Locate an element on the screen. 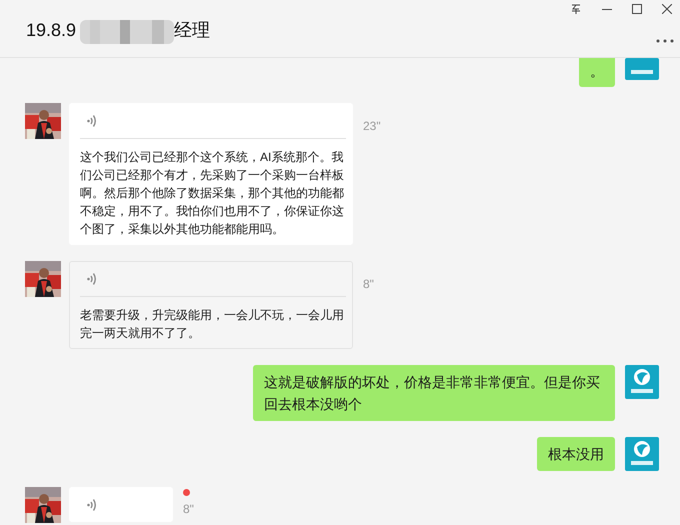 The height and width of the screenshot is (525, 680). voice-message-bubble: 这个我们公司已经那个这个系统，AI系统那个。我们公司已经那个有才，先采购了一个采购一台样板啊。然后那个他除了数据采集，那个其他的功能都不稳定，用不了。我怕你们也用不了，你保证你这个图了，采集以外其他功能都能用吗。 is located at coordinates (211, 174).